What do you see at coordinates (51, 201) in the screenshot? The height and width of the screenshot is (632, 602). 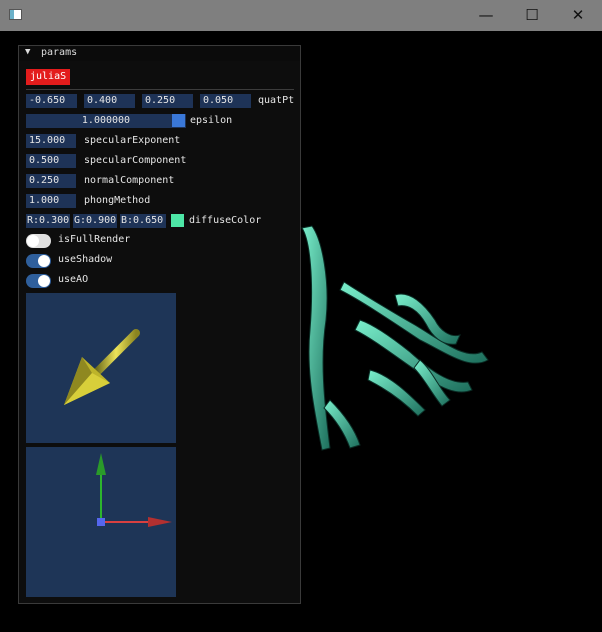 I see `phong-method-field: 1.000` at bounding box center [51, 201].